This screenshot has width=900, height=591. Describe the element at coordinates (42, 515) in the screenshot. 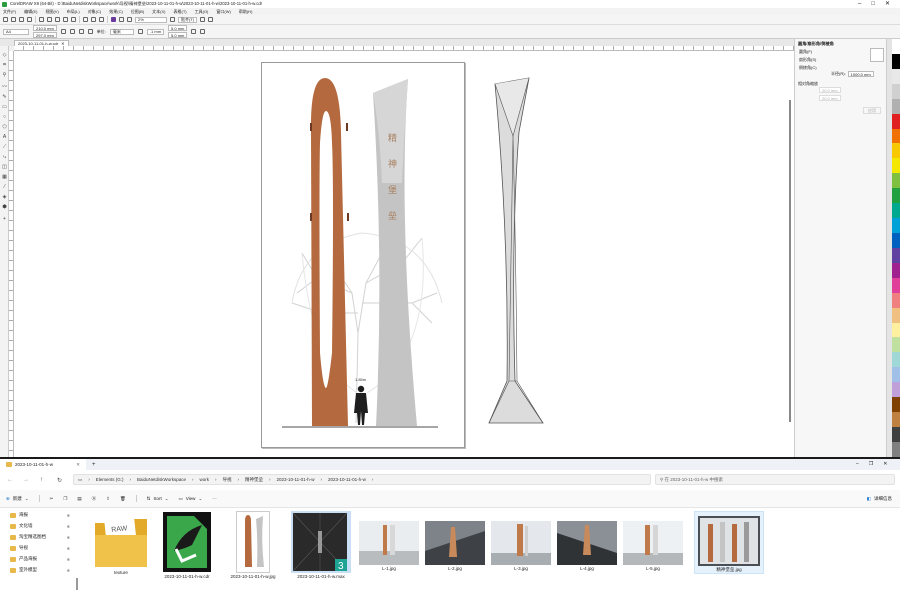

I see `sidebar-item-posters: 海报 ✱` at that location.